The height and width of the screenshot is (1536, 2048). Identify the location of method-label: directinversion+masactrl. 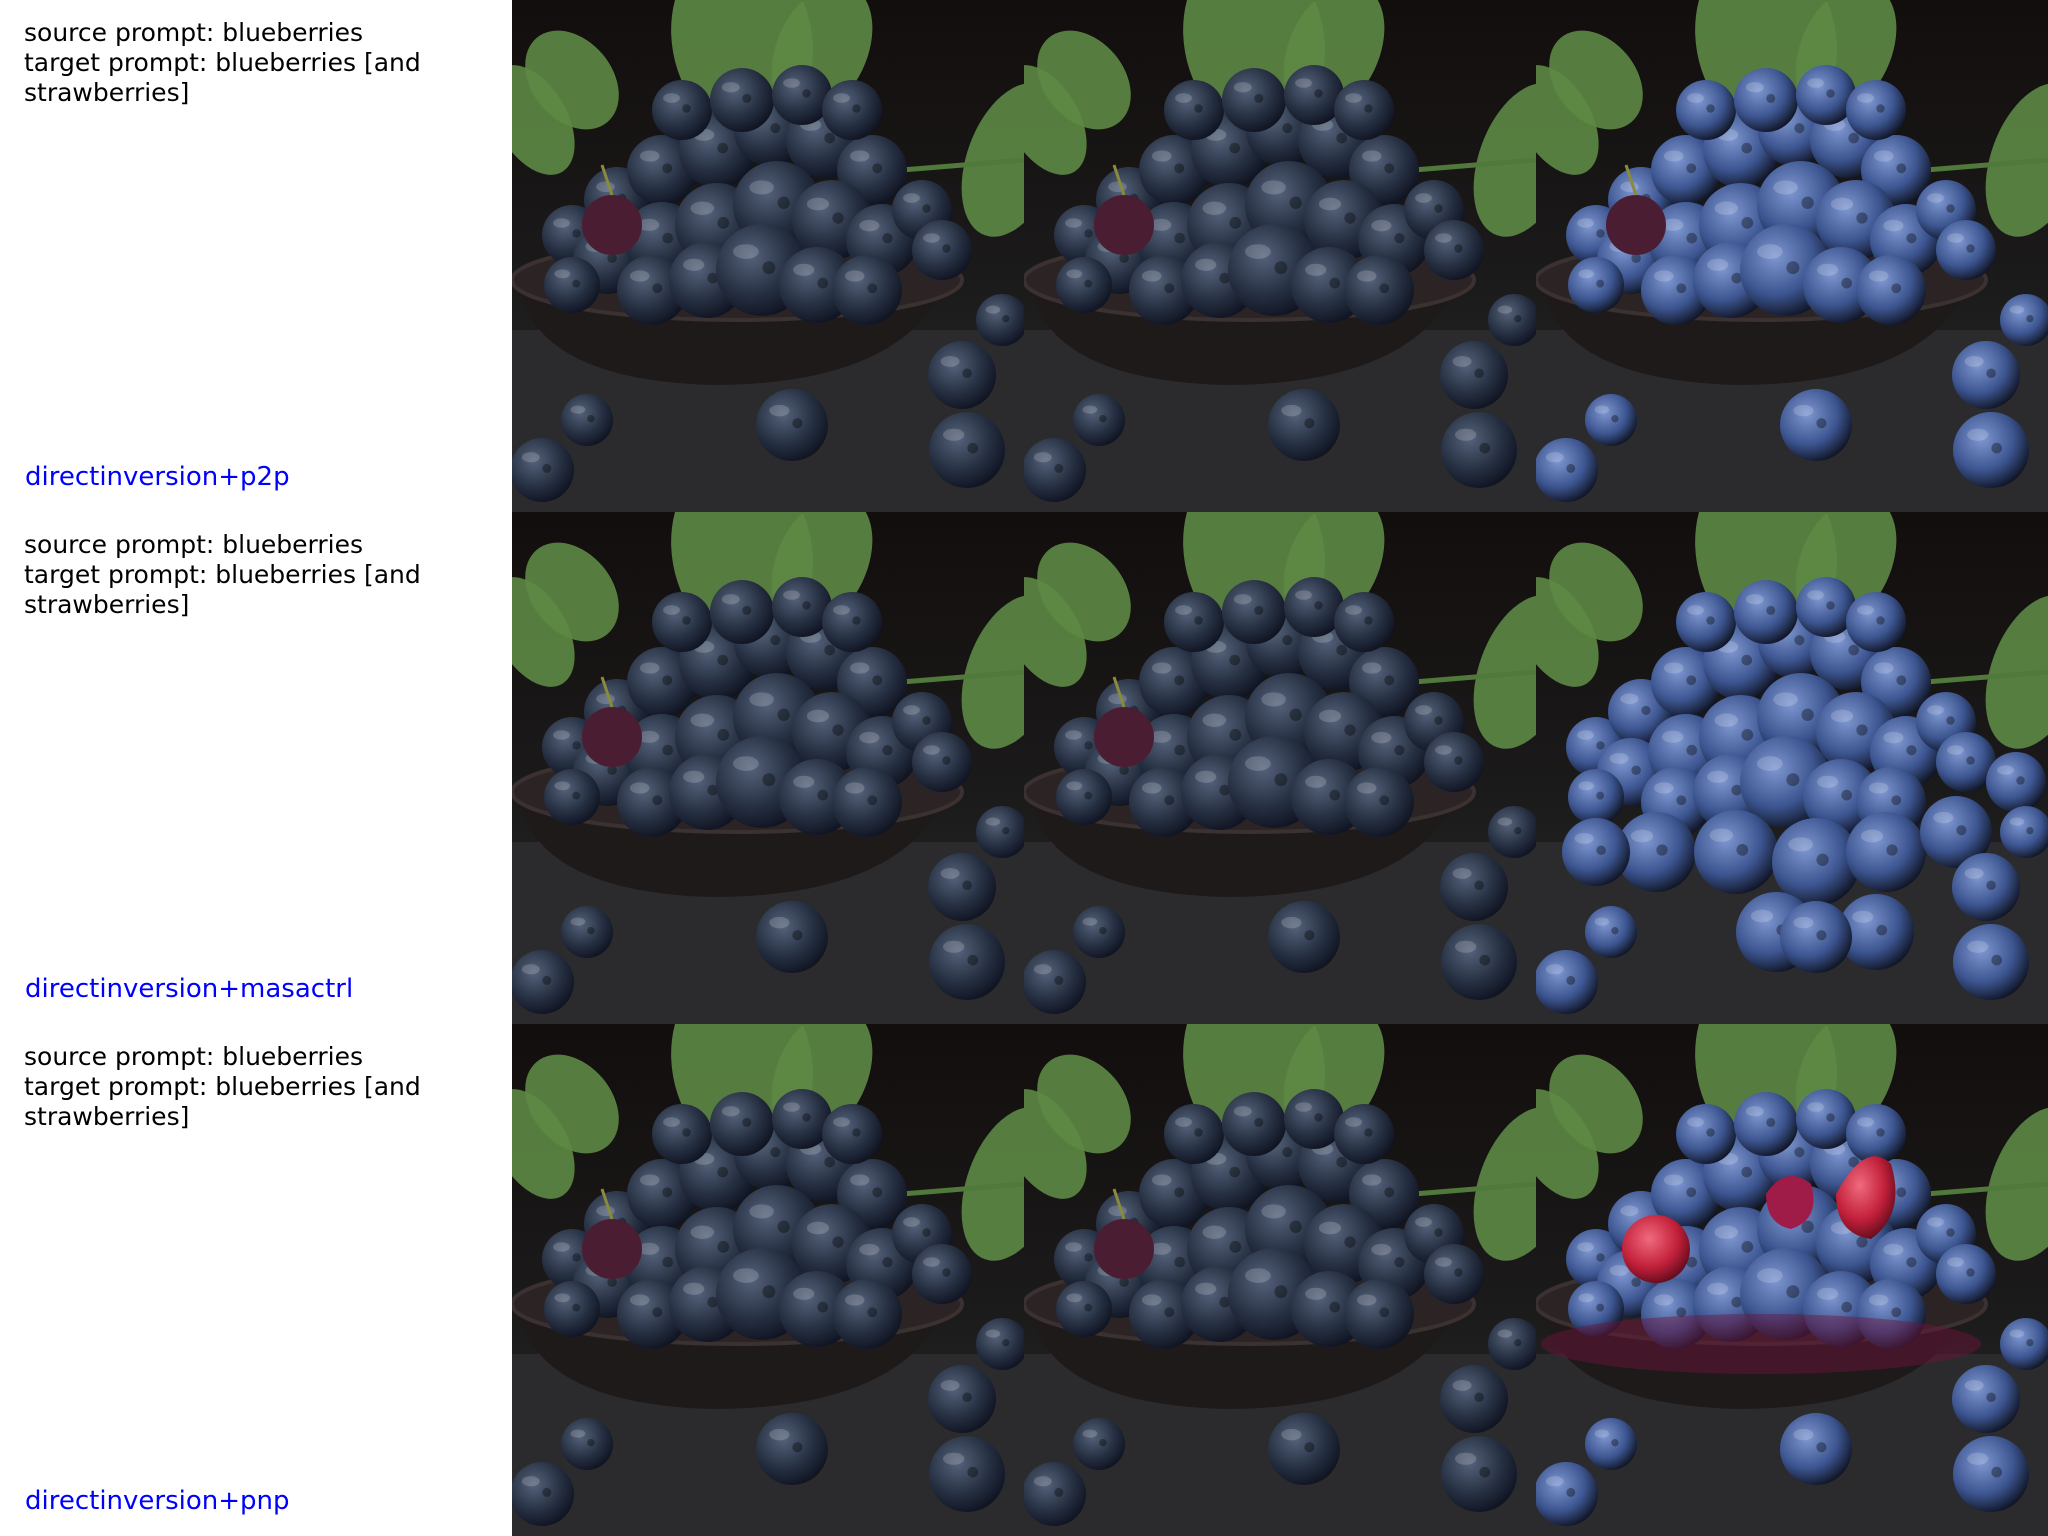
(189, 989).